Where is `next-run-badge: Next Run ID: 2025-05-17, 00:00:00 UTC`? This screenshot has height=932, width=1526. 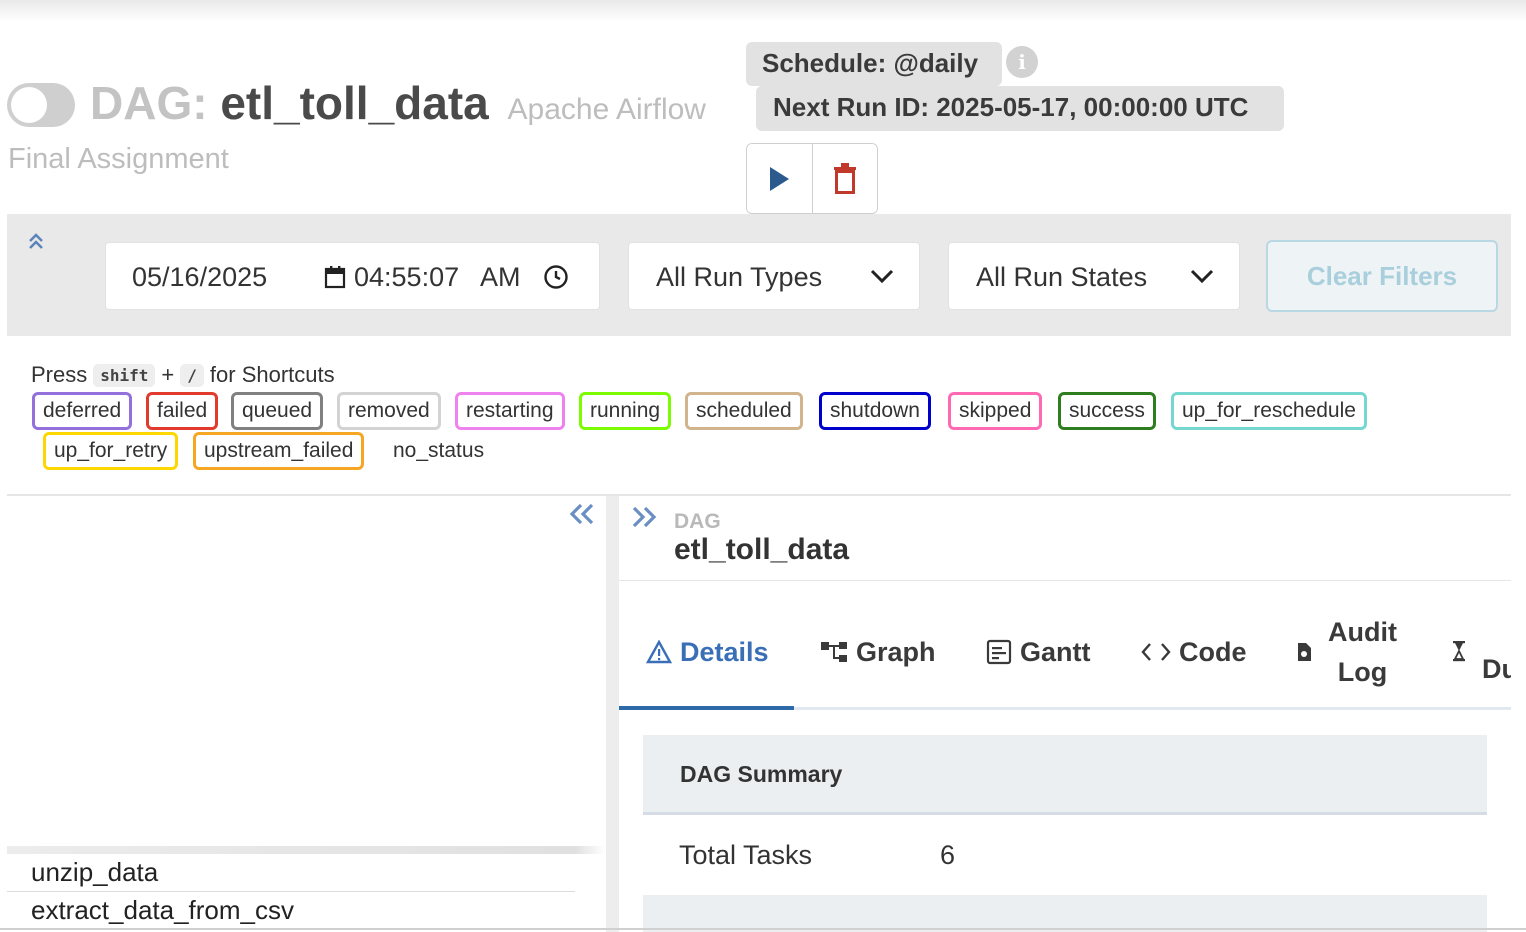 next-run-badge: Next Run ID: 2025-05-17, 00:00:00 UTC is located at coordinates (1020, 108).